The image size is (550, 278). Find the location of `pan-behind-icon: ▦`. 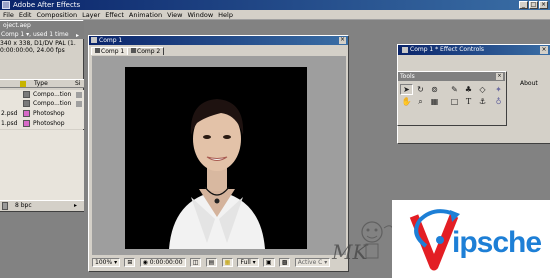

pan-behind-icon: ▦ is located at coordinates (434, 101).